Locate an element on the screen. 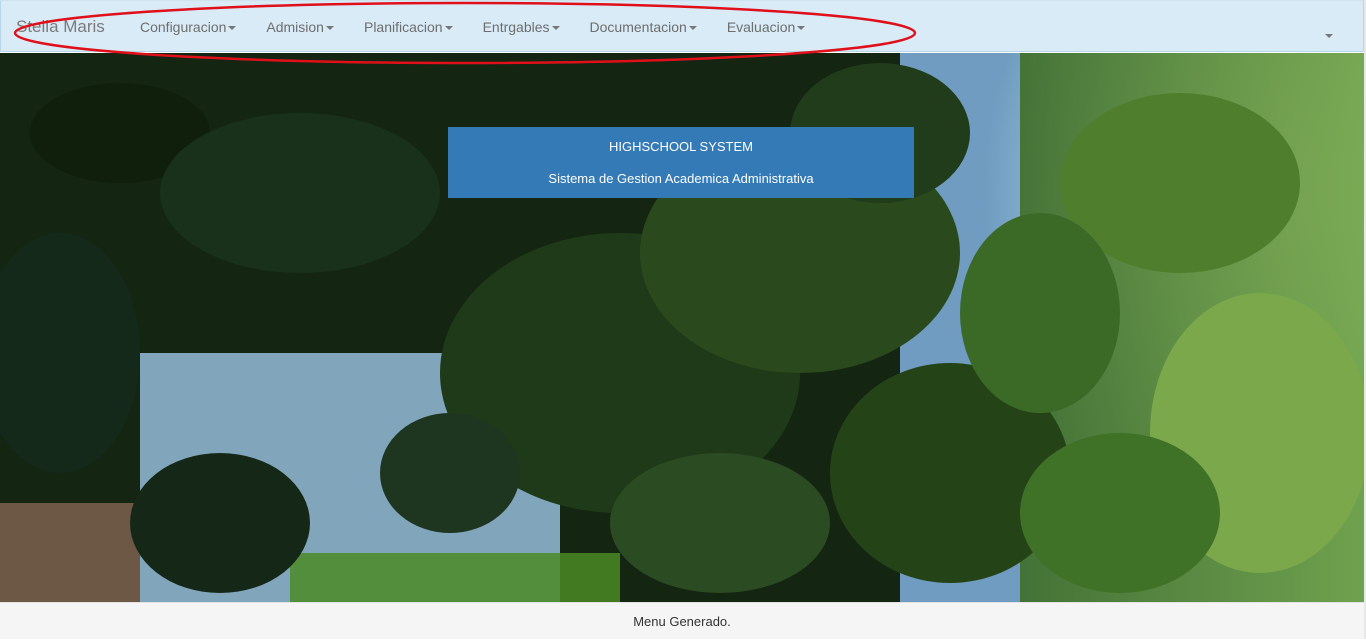 The height and width of the screenshot is (641, 1366). nav-item-admision: Admision is located at coordinates (300, 27).